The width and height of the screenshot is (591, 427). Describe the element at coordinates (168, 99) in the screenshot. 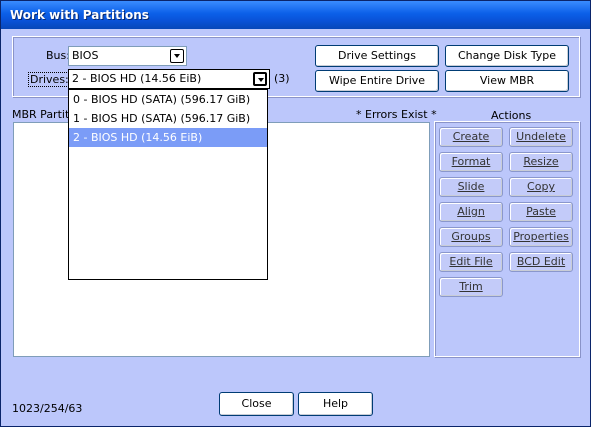

I see `drive-option-0: 0 - BIOS HD (SATA) (596.17 GiB)` at that location.